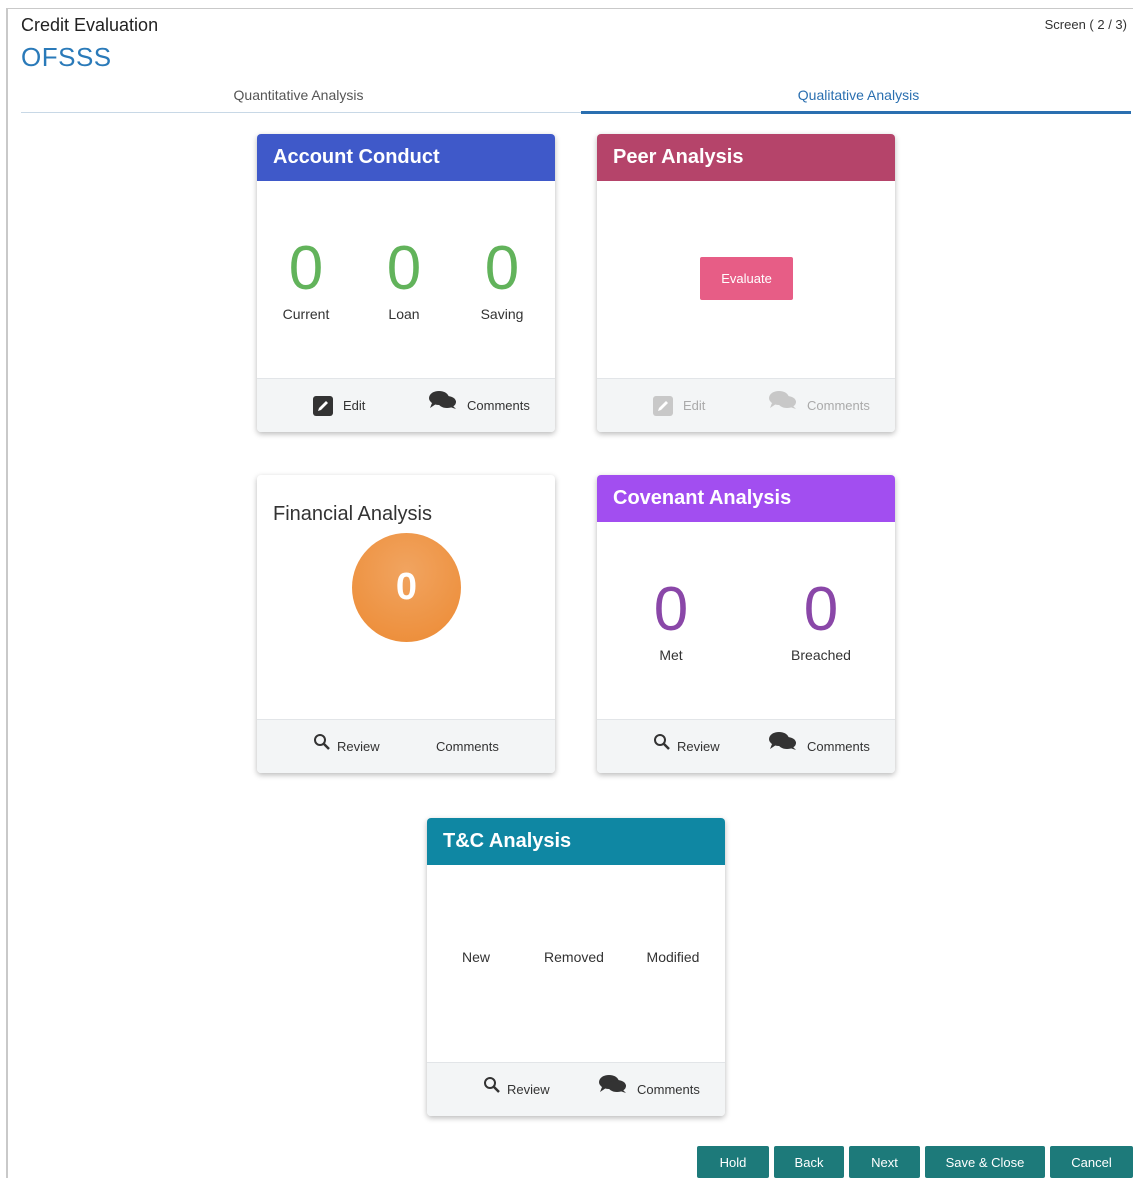 This screenshot has width=1133, height=1178. What do you see at coordinates (306, 314) in the screenshot?
I see `current-label: Current` at bounding box center [306, 314].